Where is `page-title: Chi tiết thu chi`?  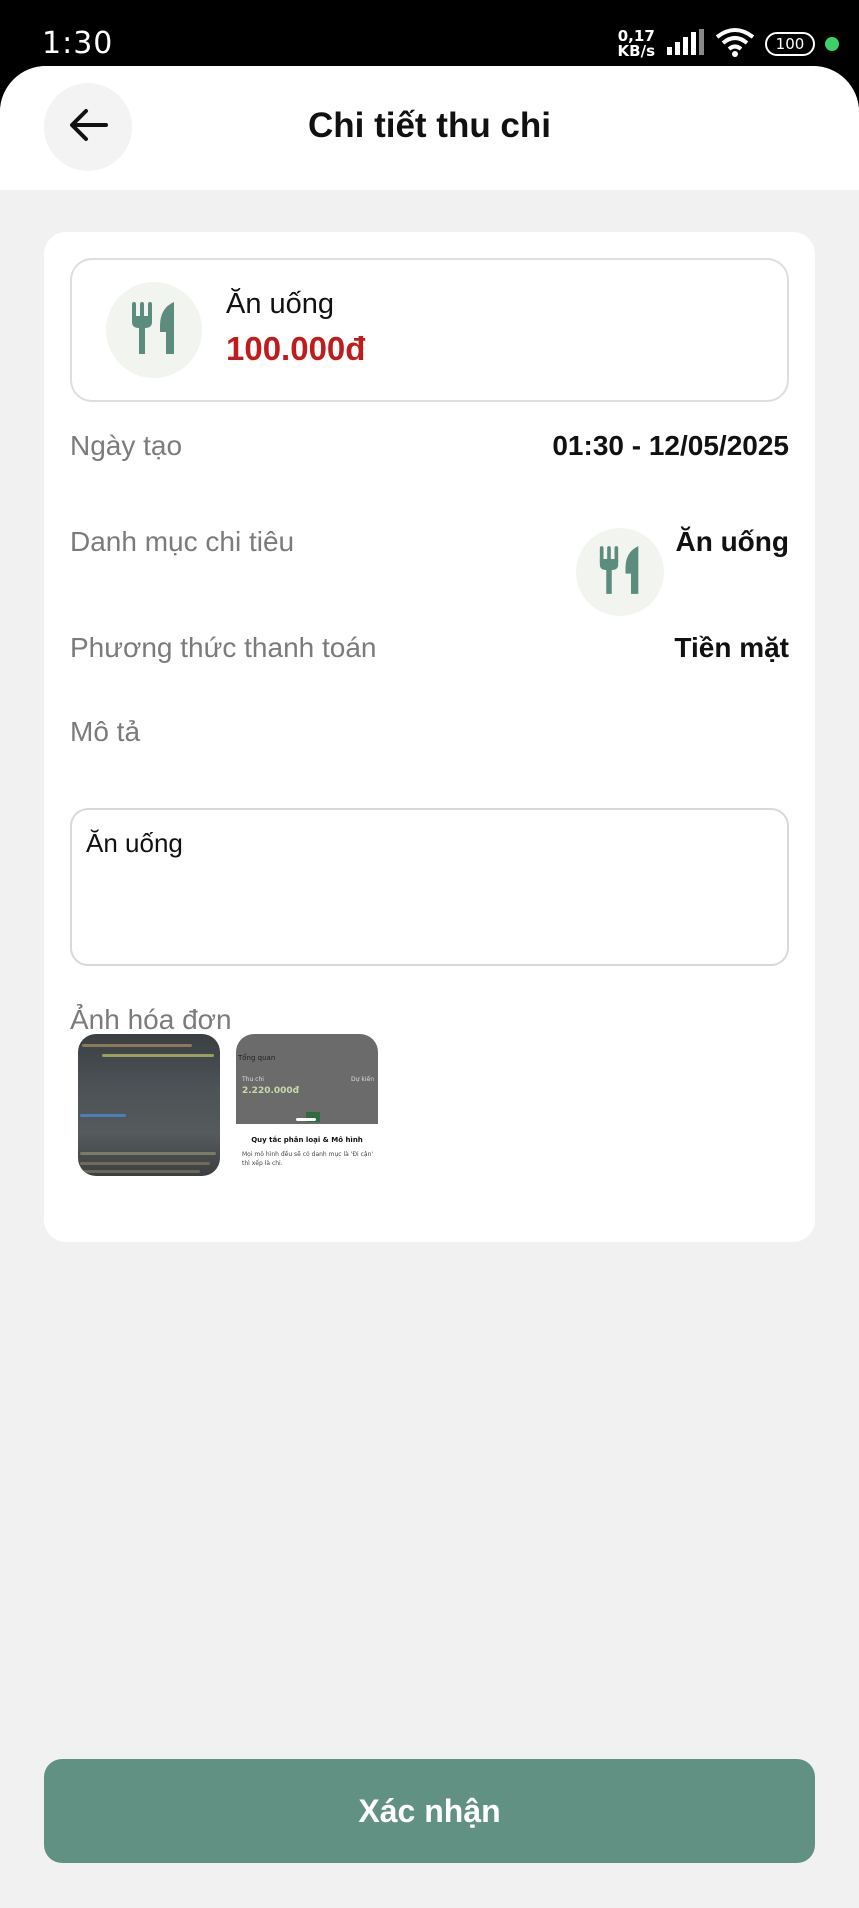
page-title: Chi tiết thu chi is located at coordinates (429, 125).